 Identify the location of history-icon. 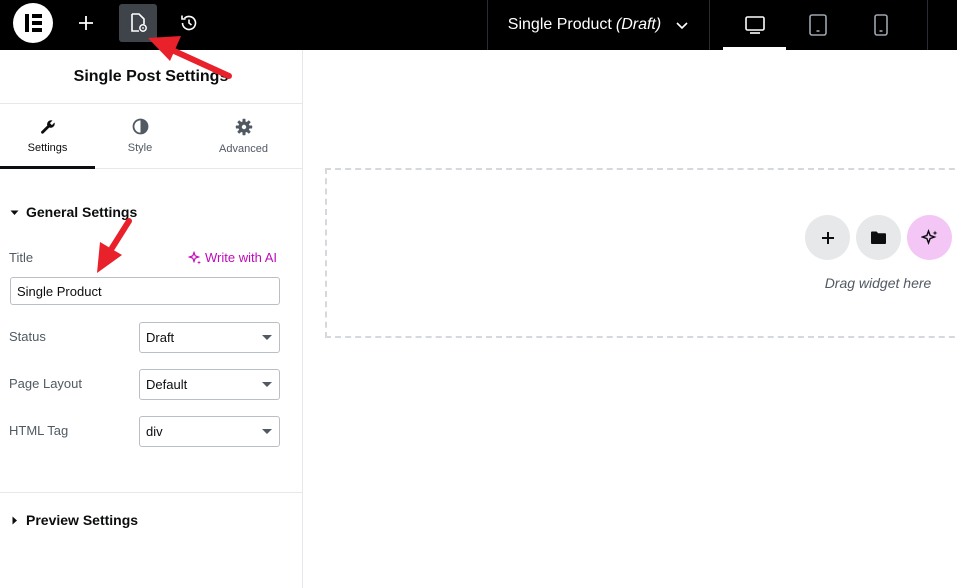
(189, 23).